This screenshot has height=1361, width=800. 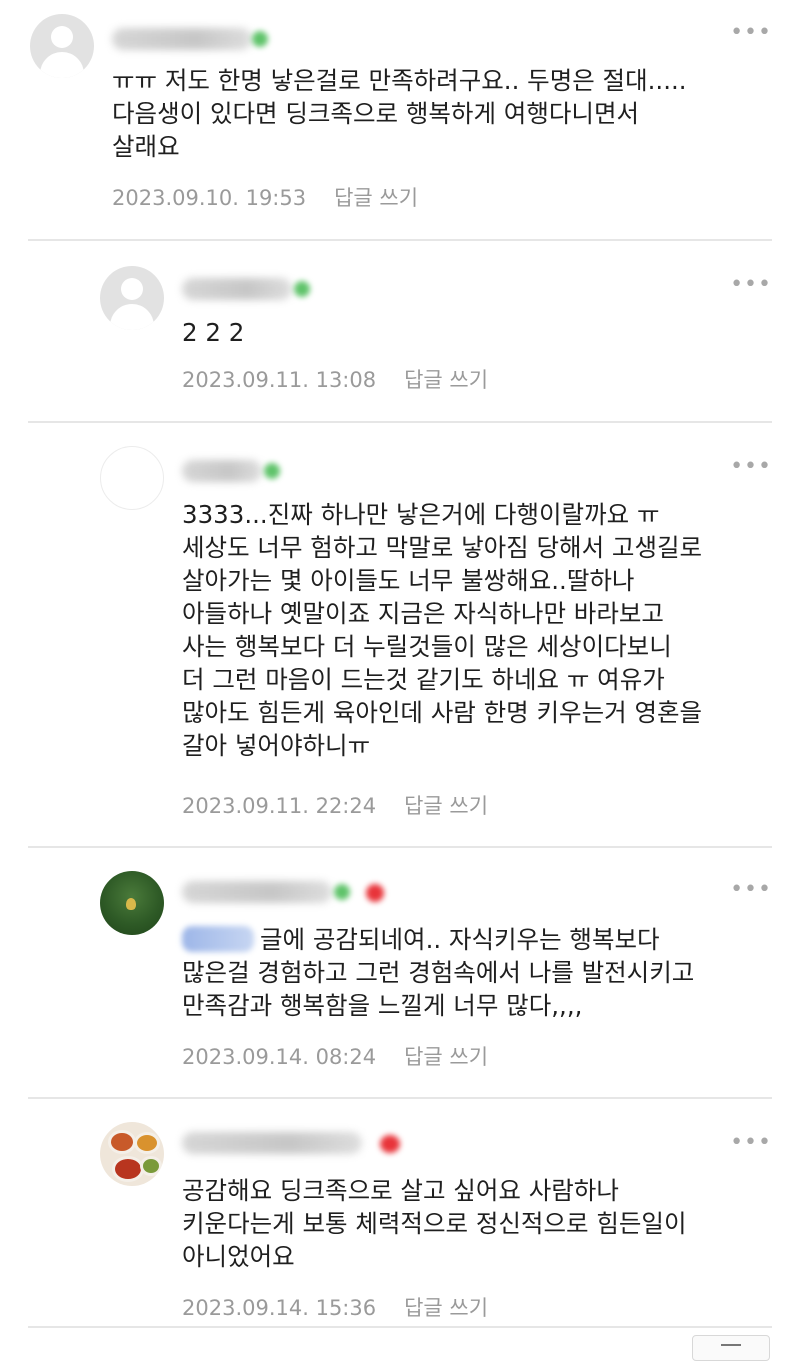 What do you see at coordinates (279, 1057) in the screenshot?
I see `comment-date: 2023.09.14. 08:24` at bounding box center [279, 1057].